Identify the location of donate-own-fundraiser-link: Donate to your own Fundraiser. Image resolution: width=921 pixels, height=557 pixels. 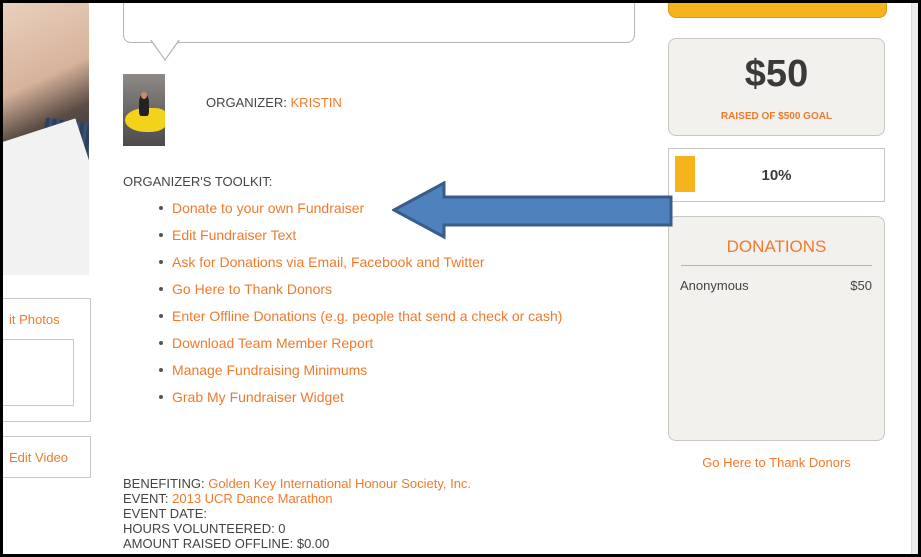
(268, 208).